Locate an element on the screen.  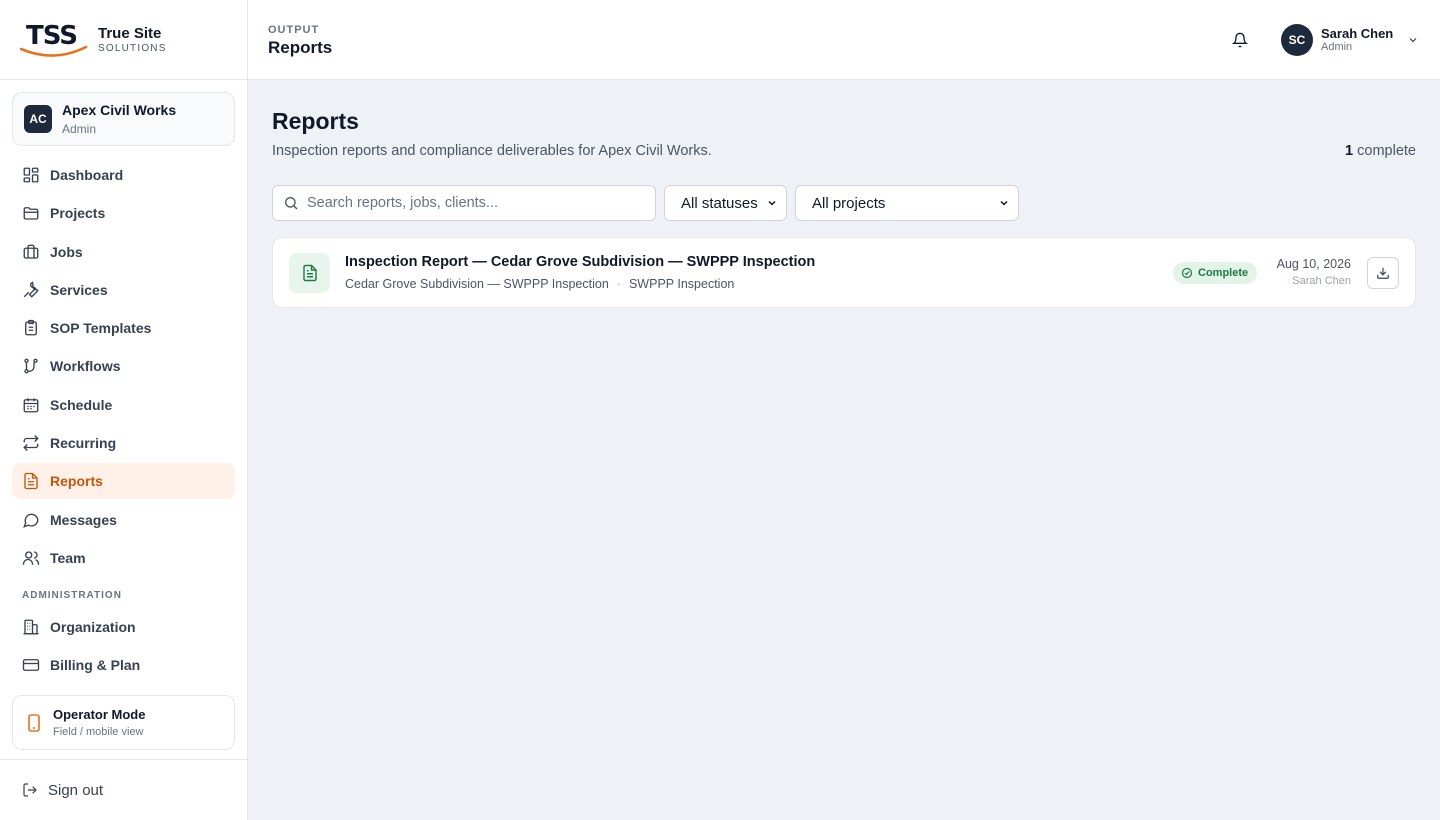
brand-tagline: SOLUTIONS is located at coordinates (132, 48).